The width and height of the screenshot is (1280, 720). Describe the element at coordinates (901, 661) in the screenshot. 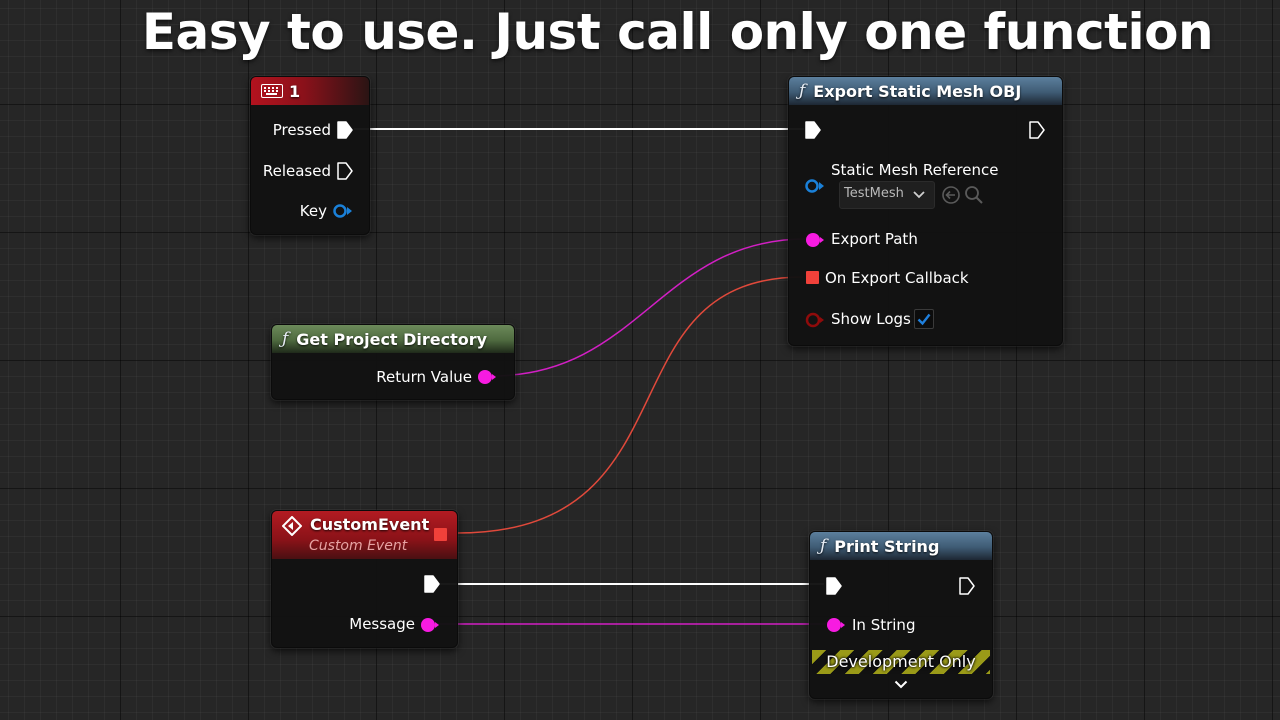

I see `development-only-label: Development Only` at that location.